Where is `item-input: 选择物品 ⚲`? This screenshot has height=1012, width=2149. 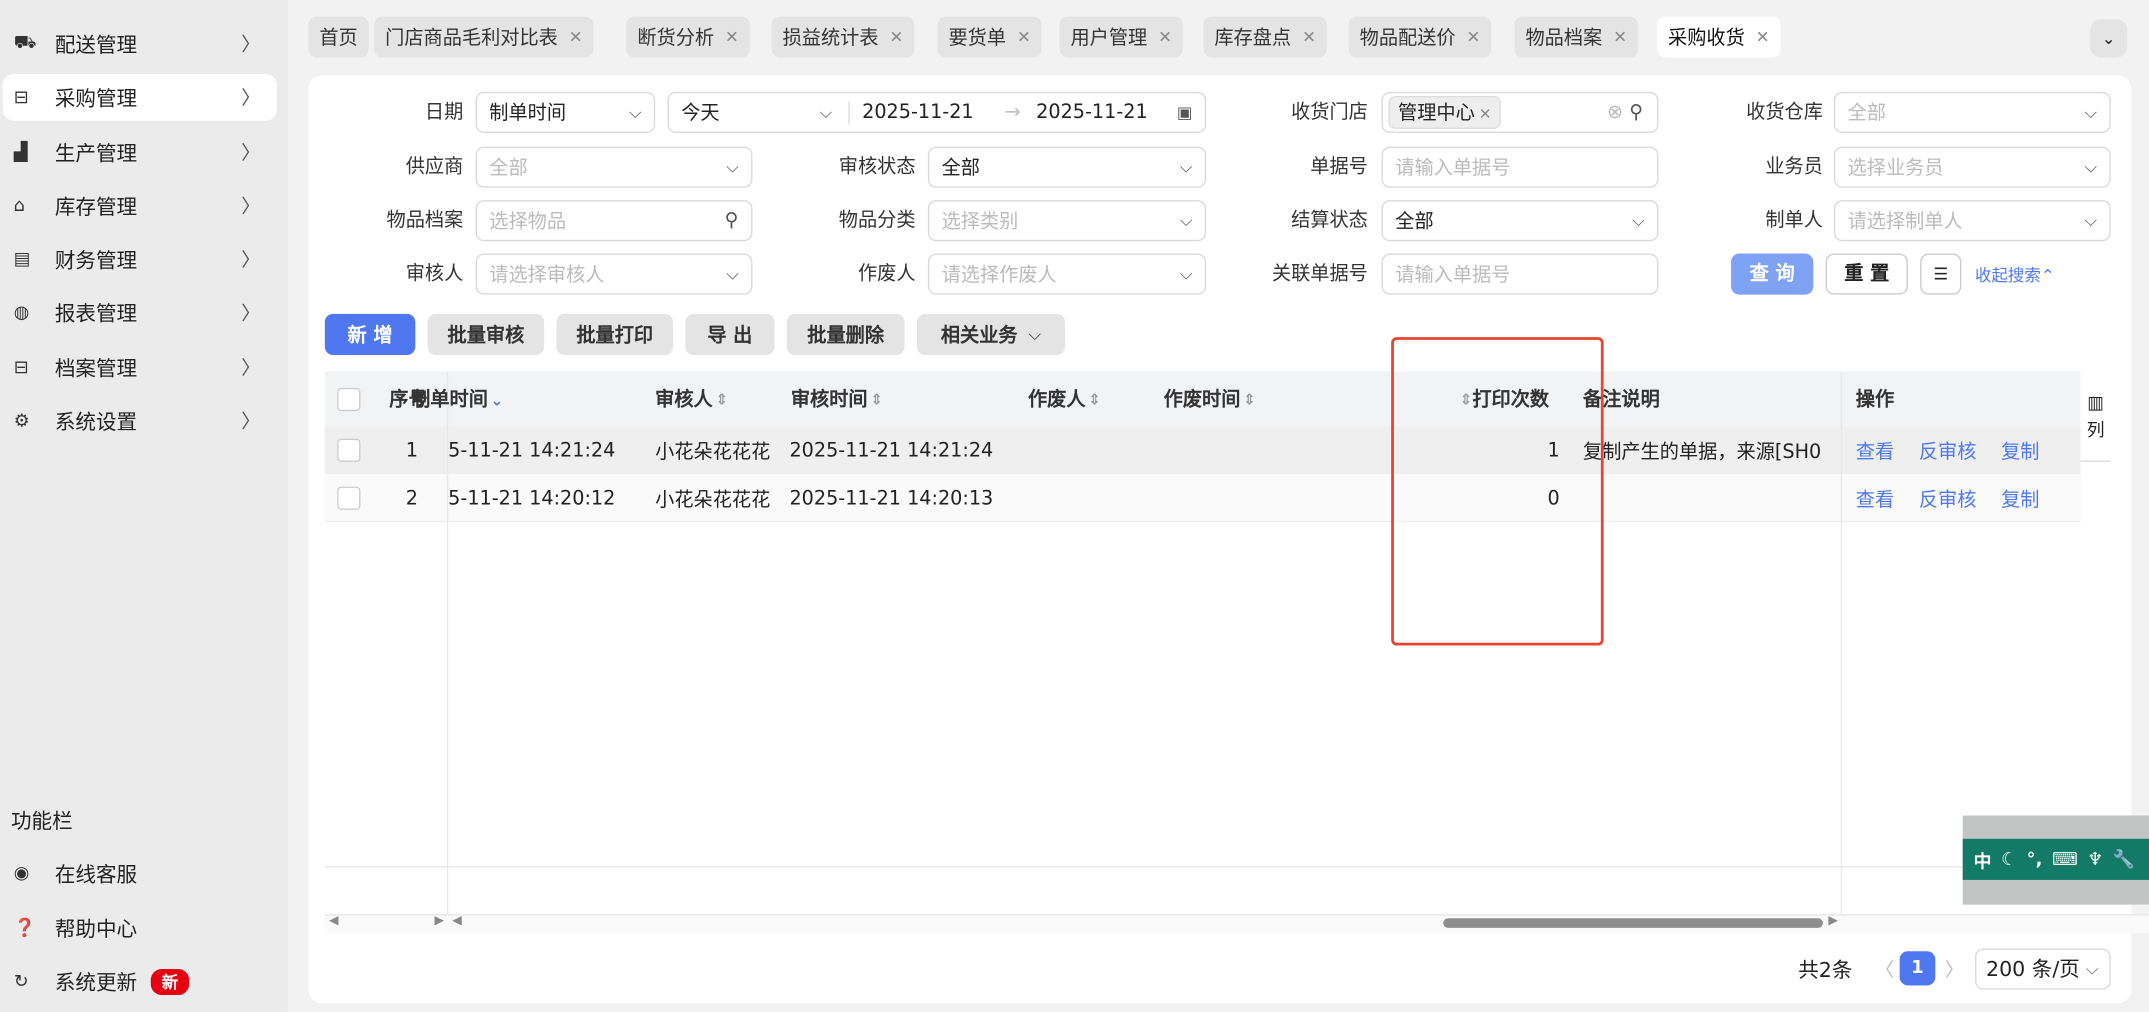
item-input: 选择物品 ⚲ is located at coordinates (614, 221).